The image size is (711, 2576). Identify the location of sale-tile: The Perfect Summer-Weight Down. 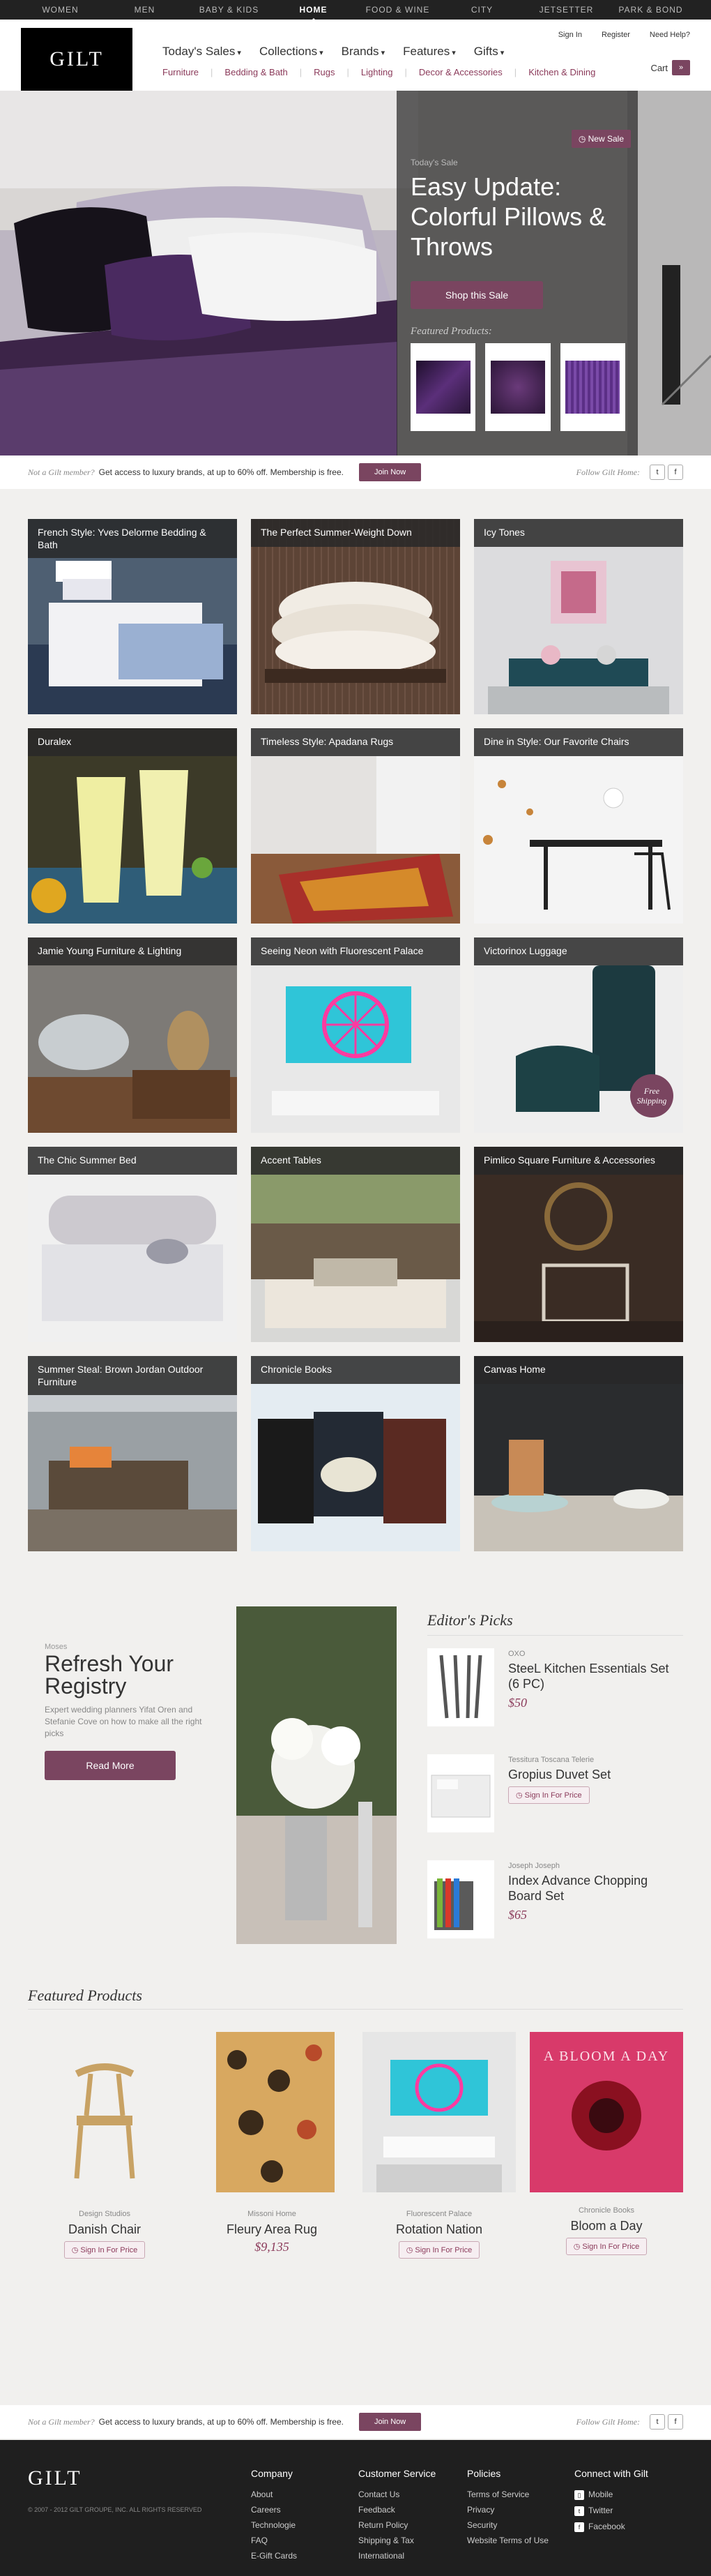
(355, 616).